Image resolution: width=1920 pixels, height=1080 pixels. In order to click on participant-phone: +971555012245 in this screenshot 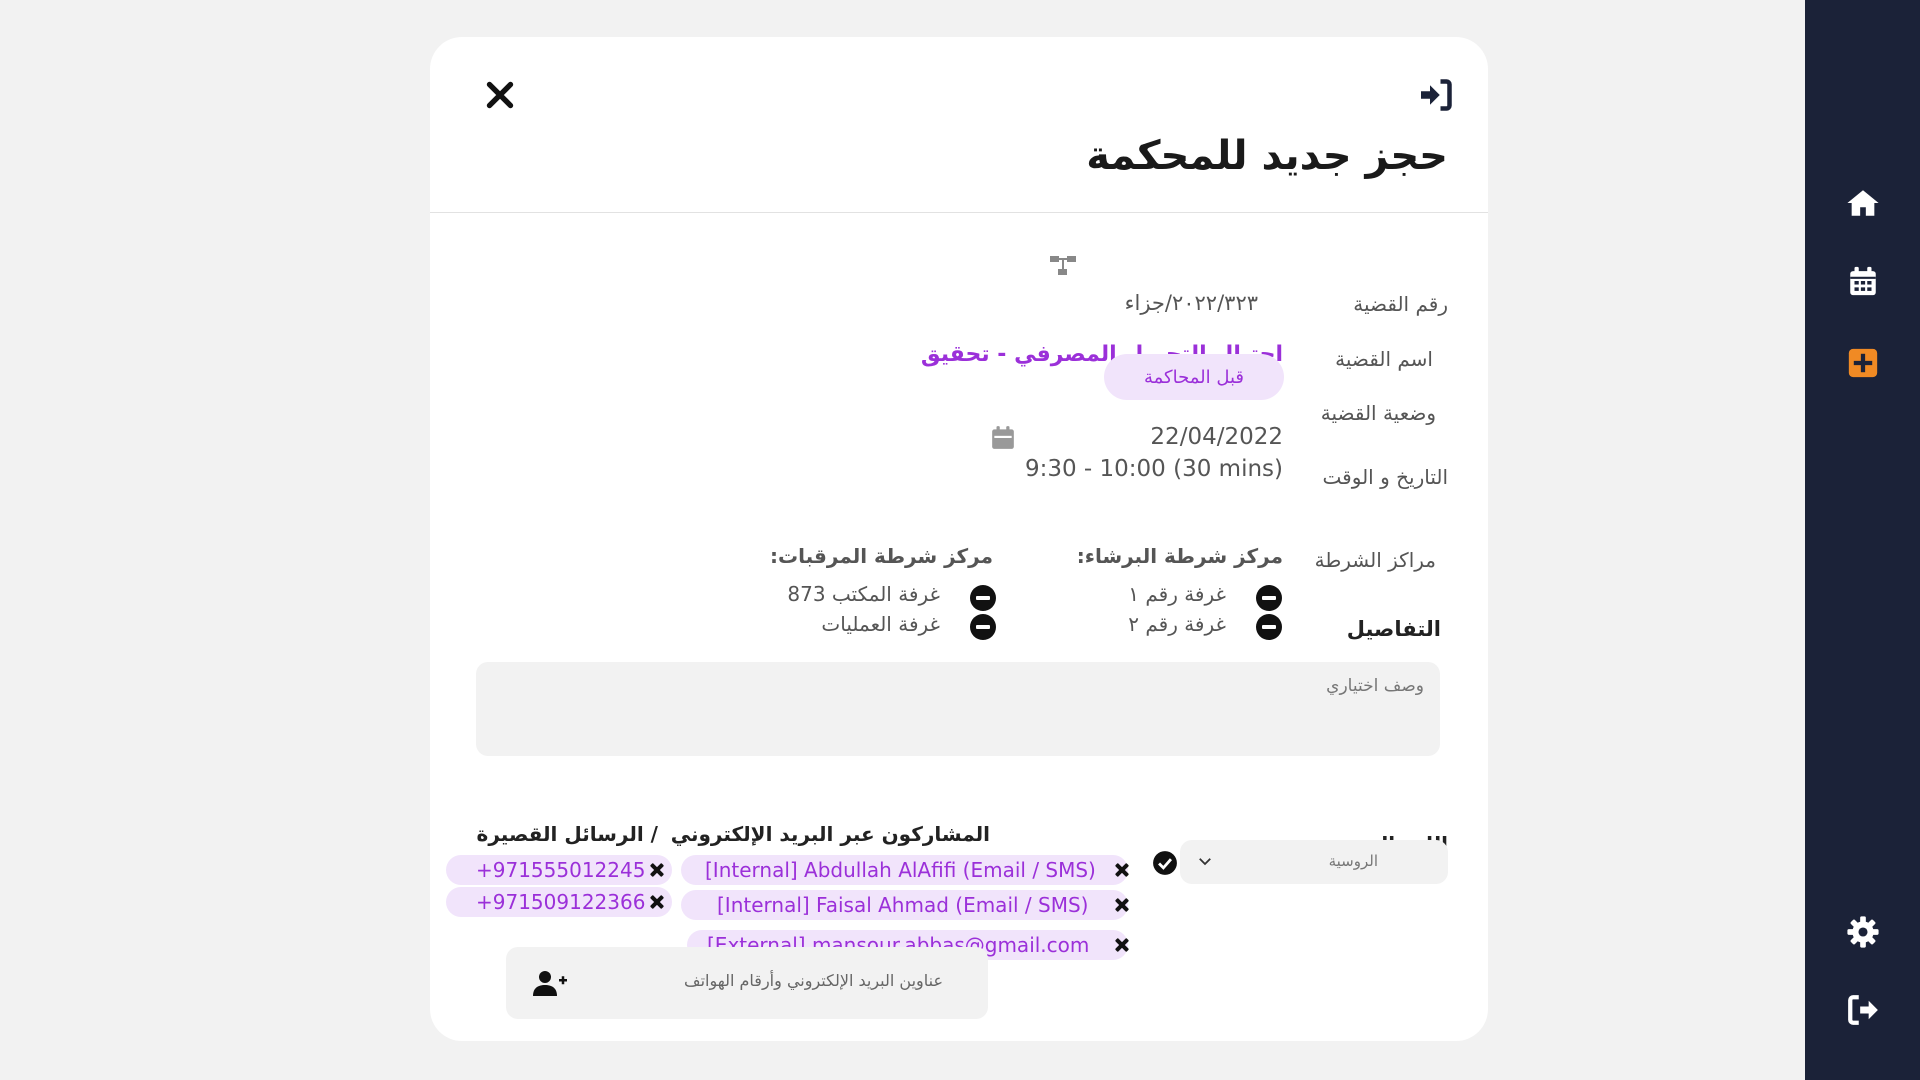, I will do `click(561, 870)`.